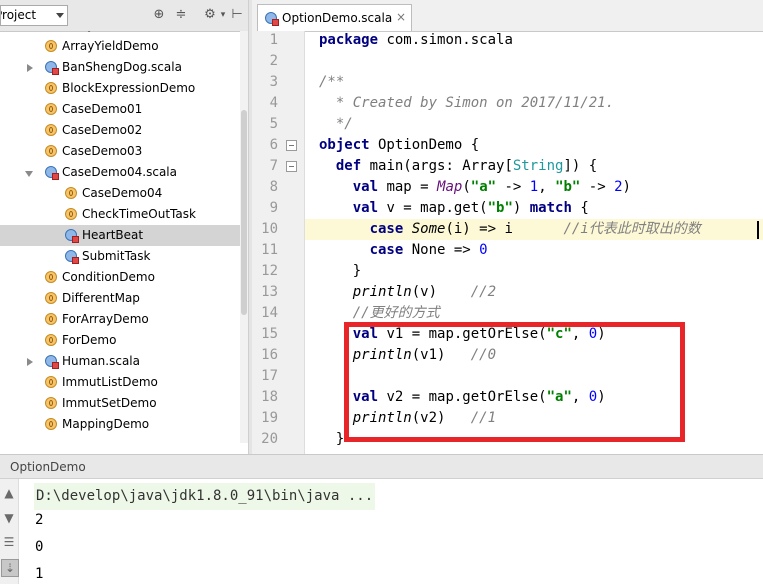 This screenshot has width=763, height=588. I want to click on line-number: 7, so click(273, 166).